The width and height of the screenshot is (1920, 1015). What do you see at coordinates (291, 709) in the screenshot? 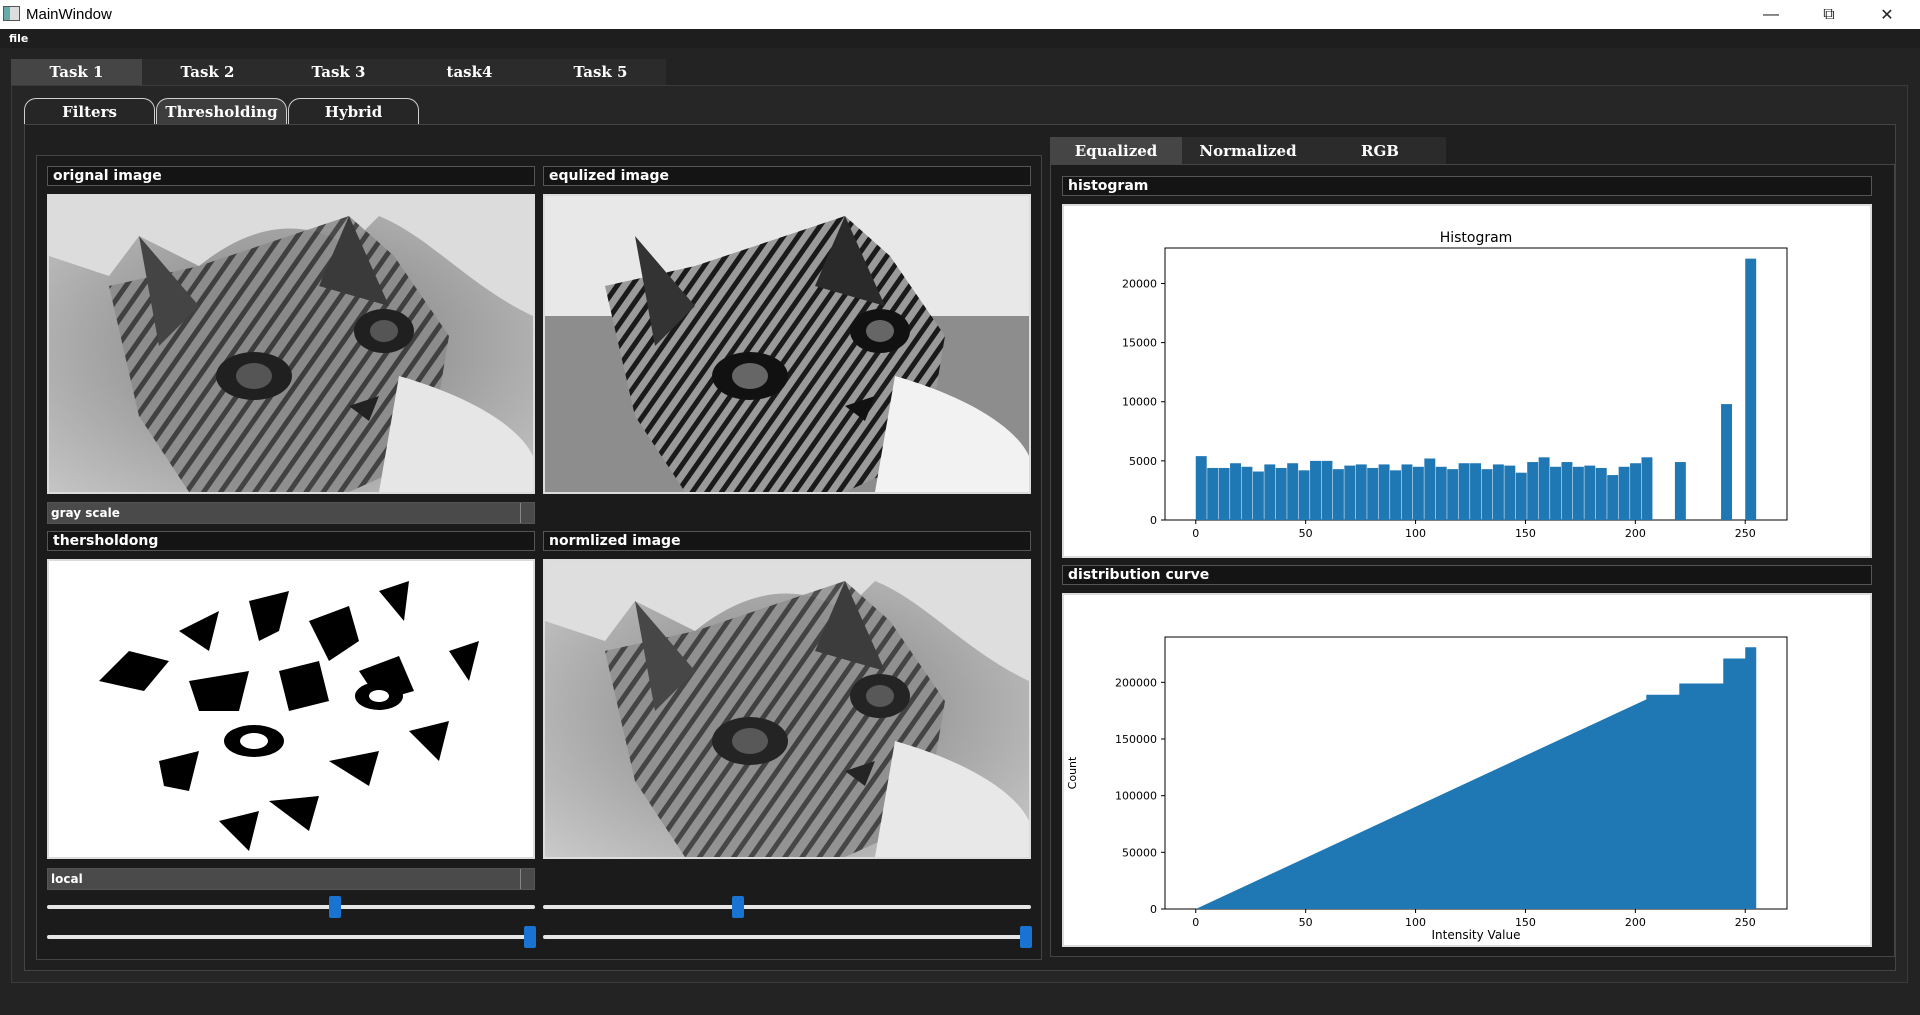
I see `threshold-image` at bounding box center [291, 709].